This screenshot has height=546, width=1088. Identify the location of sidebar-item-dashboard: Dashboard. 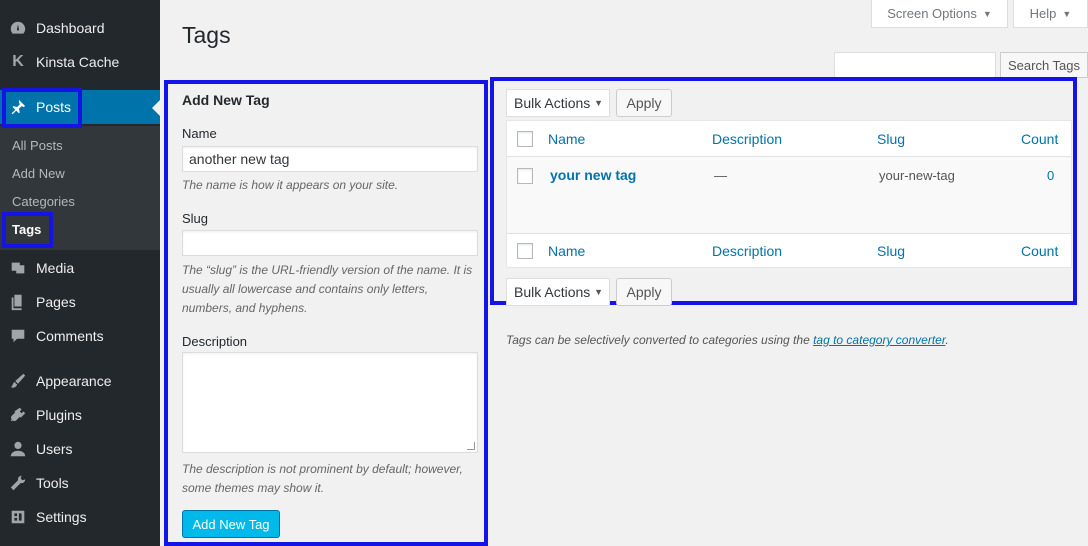
(80, 28).